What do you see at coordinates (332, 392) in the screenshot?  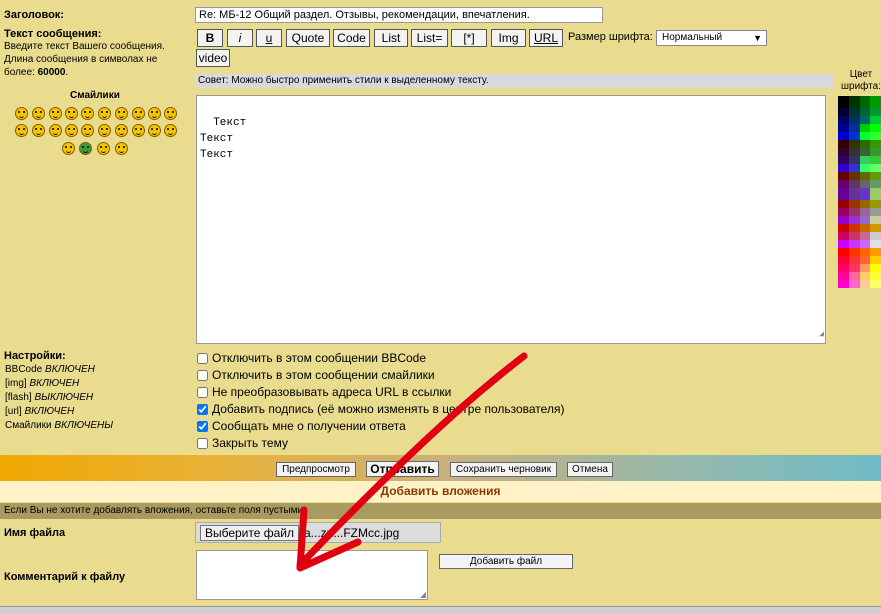 I see `option-label: Не преобразовывать адреса URL в ссылки` at bounding box center [332, 392].